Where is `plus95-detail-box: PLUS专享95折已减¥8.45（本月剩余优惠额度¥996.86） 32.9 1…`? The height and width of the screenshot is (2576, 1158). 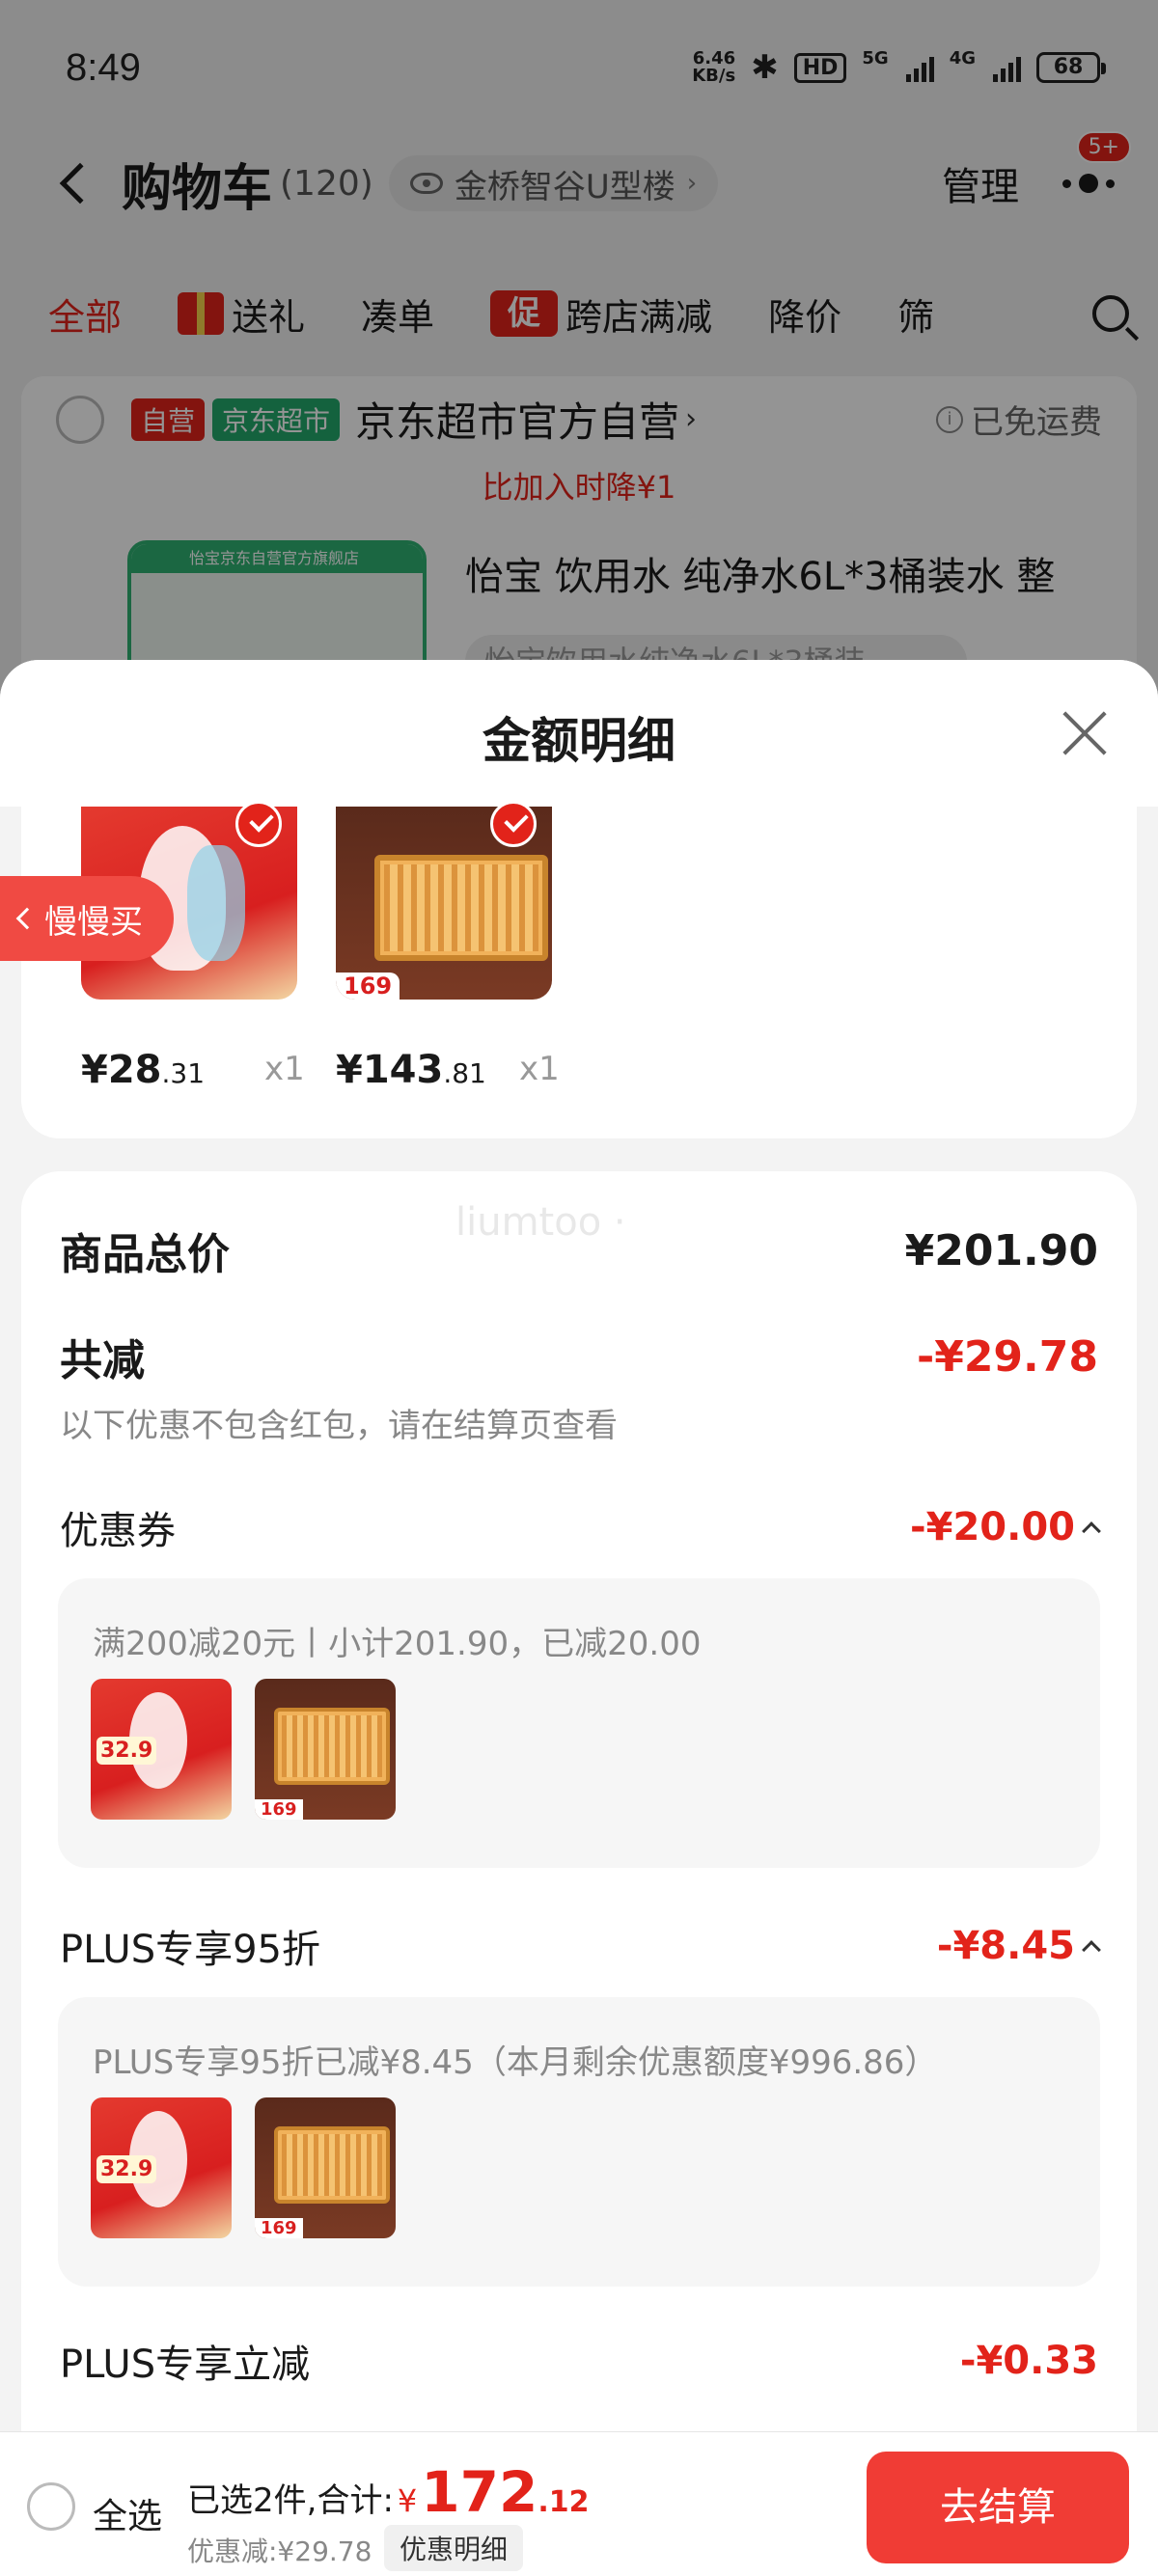 plus95-detail-box: PLUS专享95折已减¥8.45（本月剩余优惠额度¥996.86） 32.9 1… is located at coordinates (579, 2142).